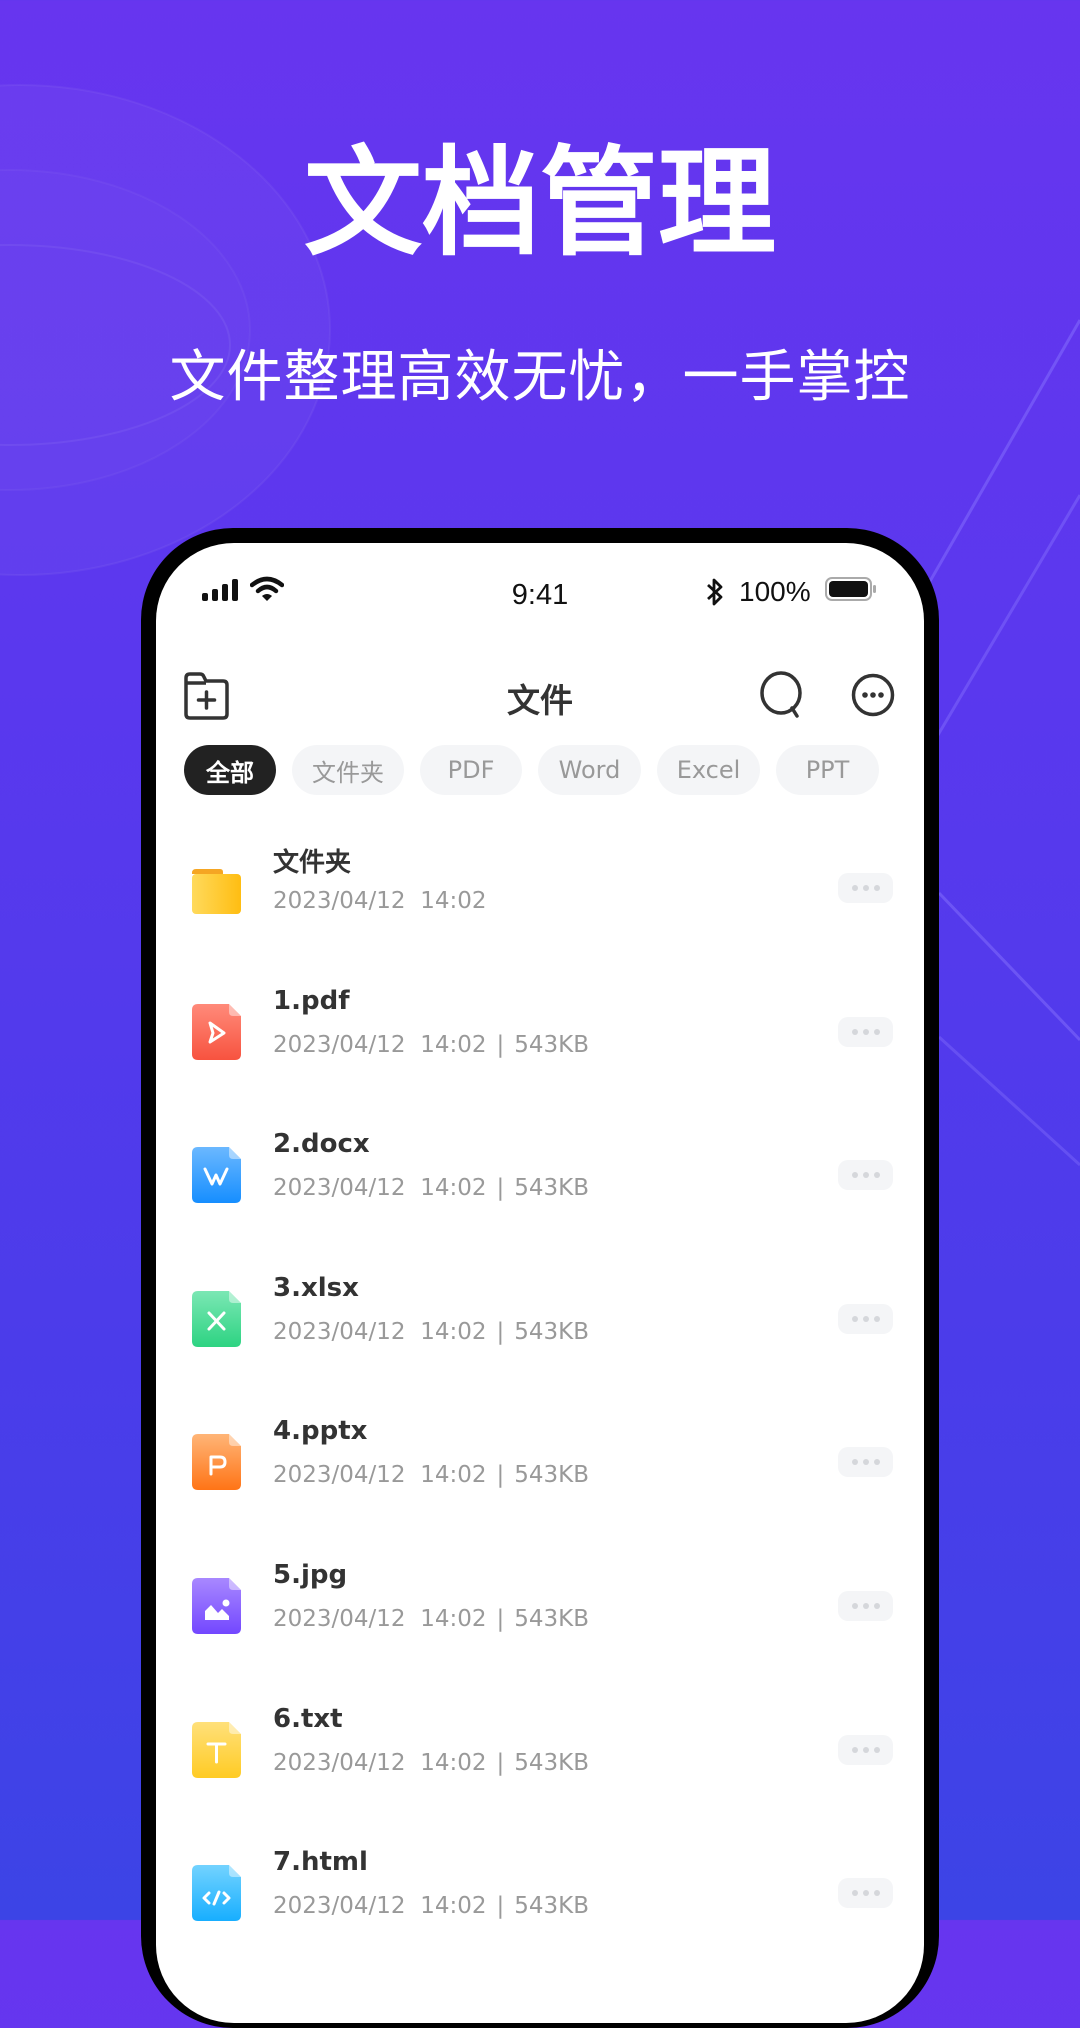 This screenshot has width=1080, height=2028. Describe the element at coordinates (471, 770) in the screenshot. I see `tab-pdf: PDF` at that location.